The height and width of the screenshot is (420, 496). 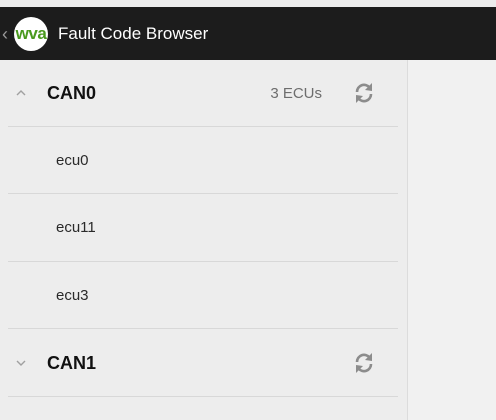 What do you see at coordinates (203, 160) in the screenshot?
I see `ecu-item-ecu0: ecu0` at bounding box center [203, 160].